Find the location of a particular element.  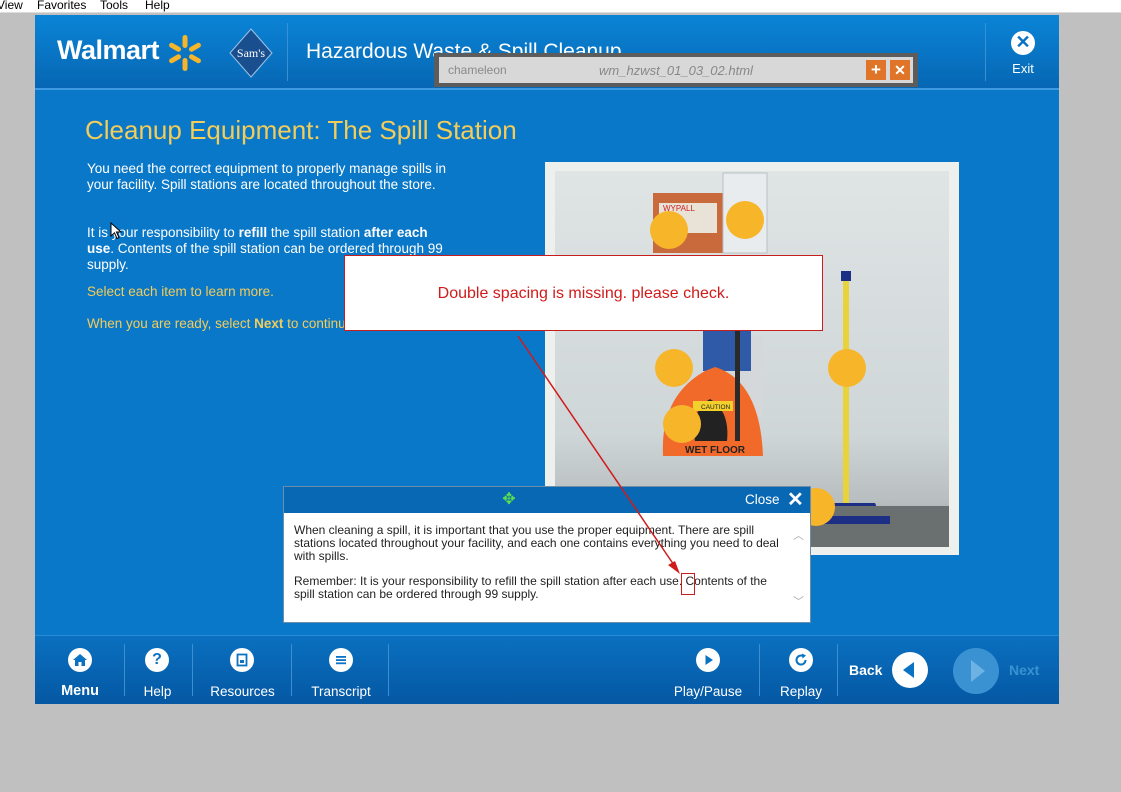

chameleon-review-bar: chameleon wm_hzwst_01_03_02.html + ✕ is located at coordinates (676, 70).